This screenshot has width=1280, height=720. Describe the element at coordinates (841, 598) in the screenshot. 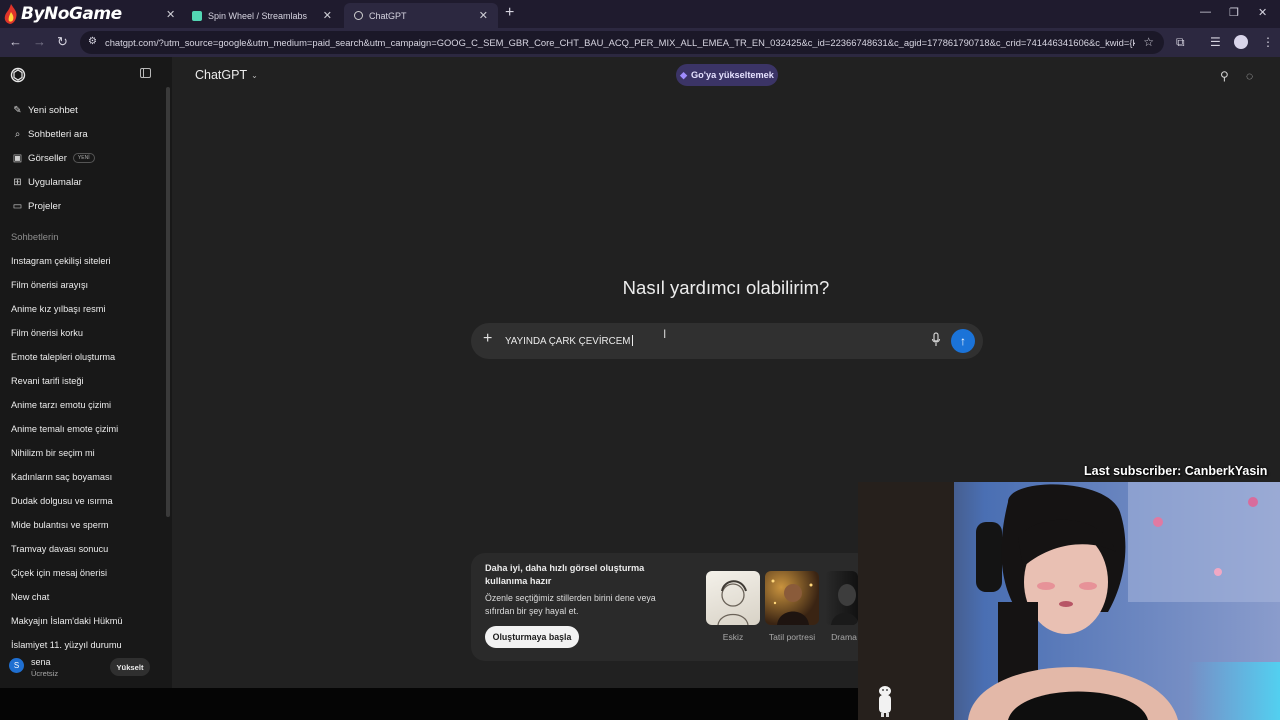

I see `style-card-drama` at that location.